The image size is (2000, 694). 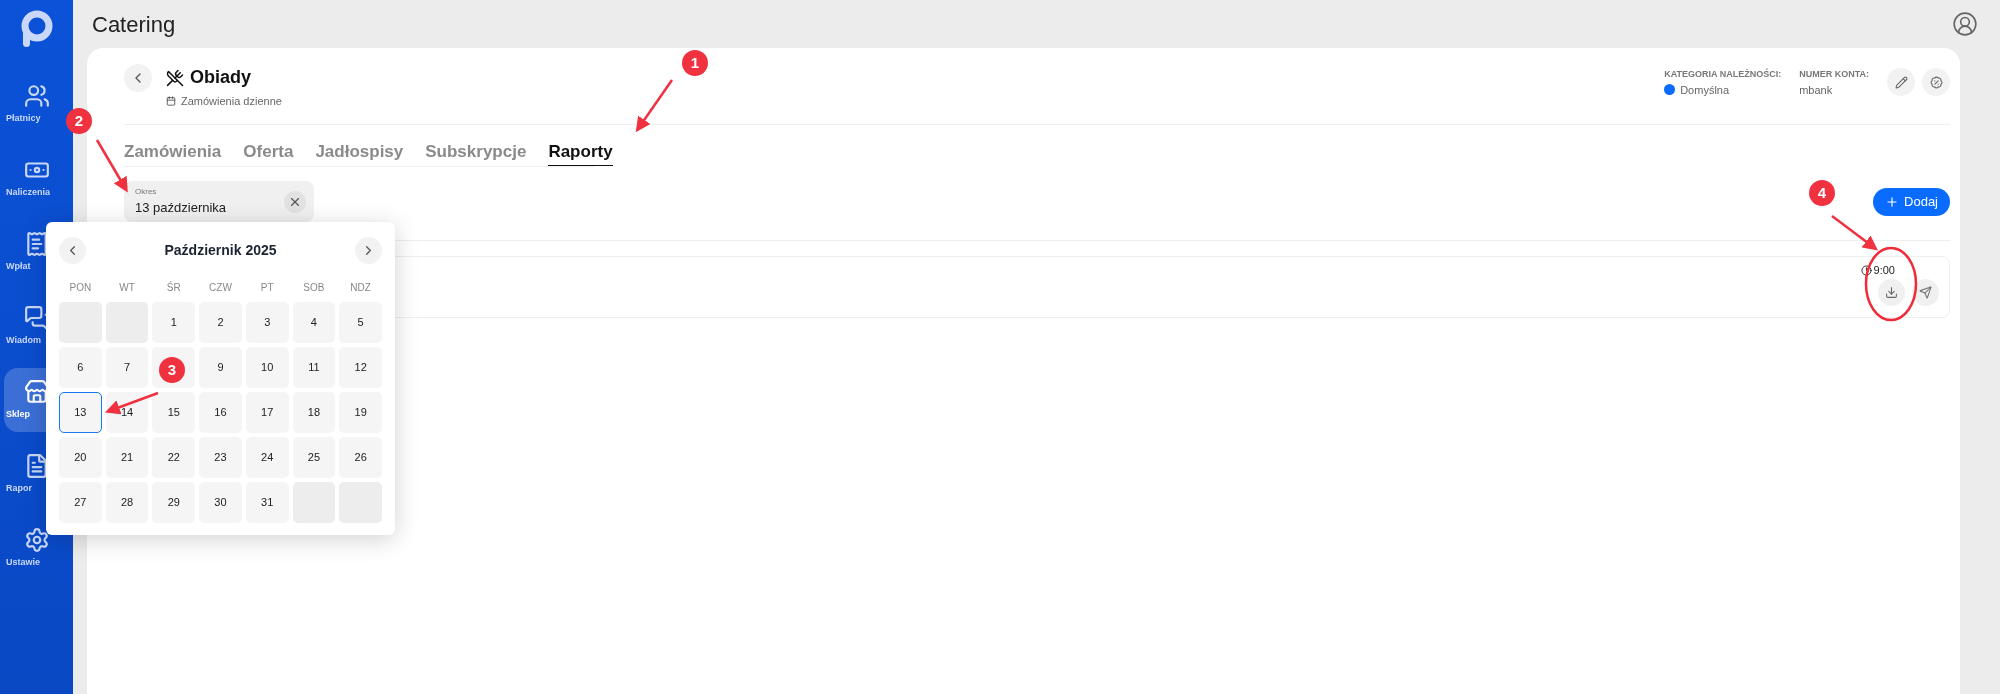 What do you see at coordinates (127, 367) in the screenshot?
I see `calendar-day: 7` at bounding box center [127, 367].